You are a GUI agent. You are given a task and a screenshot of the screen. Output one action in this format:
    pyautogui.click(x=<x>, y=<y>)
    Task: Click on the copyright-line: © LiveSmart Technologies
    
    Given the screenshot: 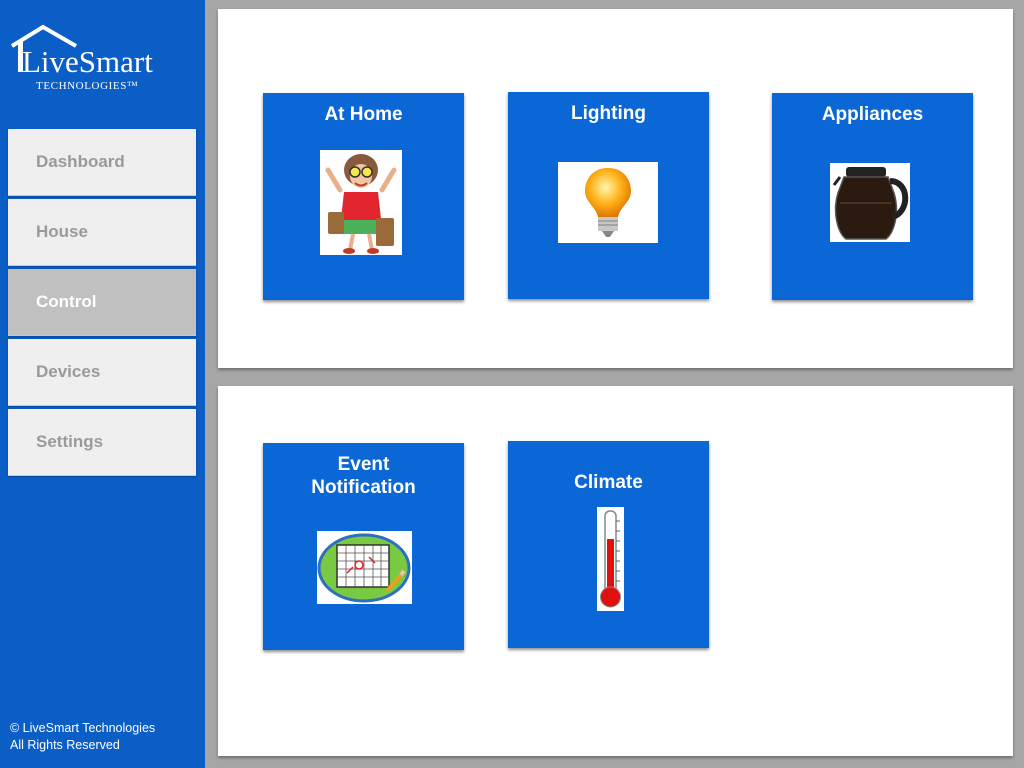 What is the action you would take?
    pyautogui.click(x=83, y=728)
    